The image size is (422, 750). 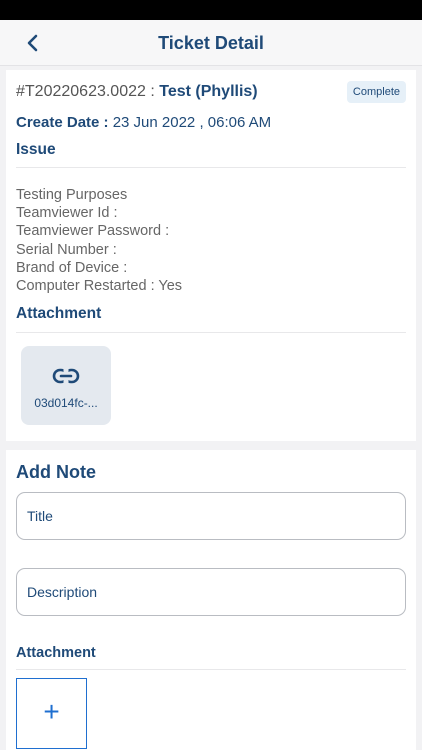 I want to click on plus-icon: +, so click(x=51, y=711).